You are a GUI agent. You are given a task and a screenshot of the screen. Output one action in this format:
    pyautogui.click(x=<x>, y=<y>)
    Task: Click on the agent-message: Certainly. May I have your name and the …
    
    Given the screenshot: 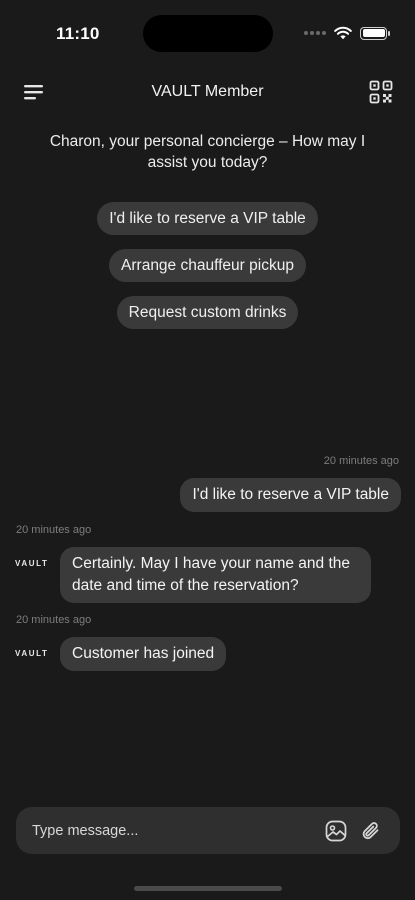 What is the action you would take?
    pyautogui.click(x=215, y=575)
    